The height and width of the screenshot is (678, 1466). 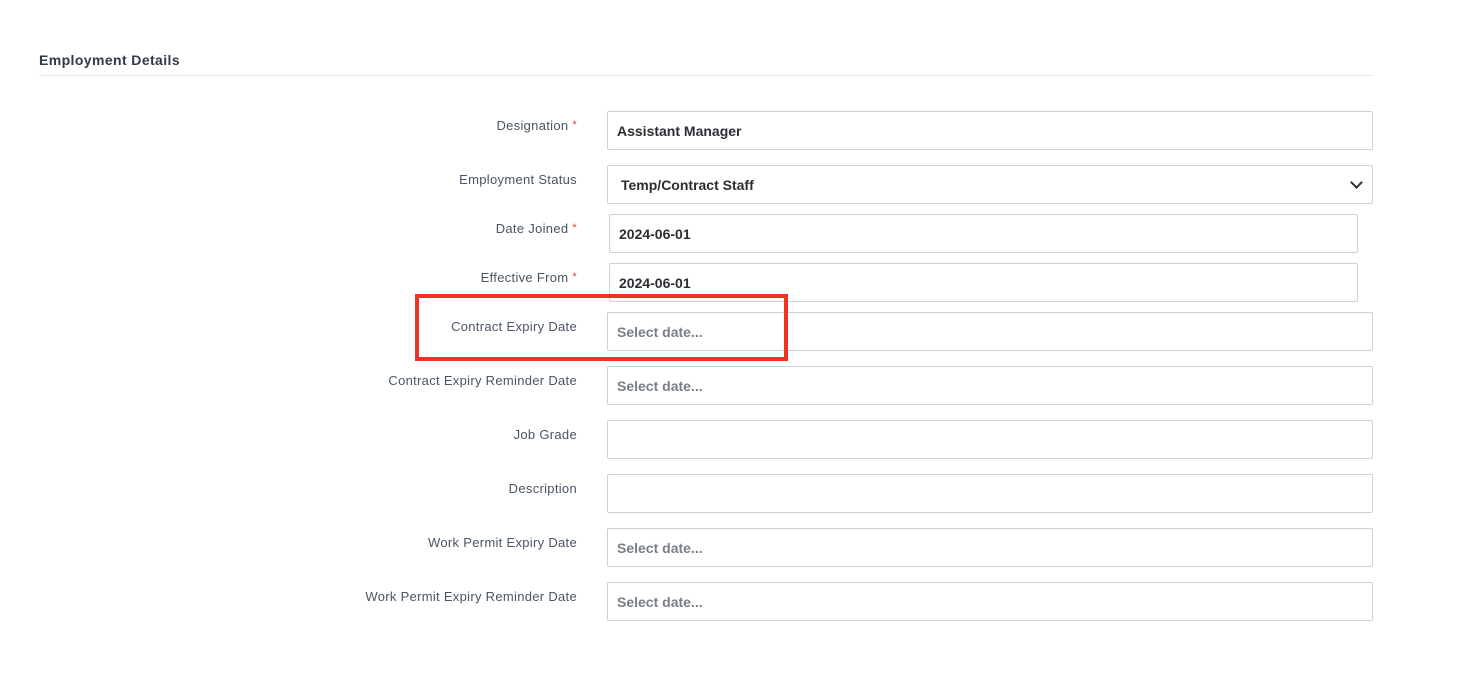 I want to click on description-label: Description, so click(x=543, y=488).